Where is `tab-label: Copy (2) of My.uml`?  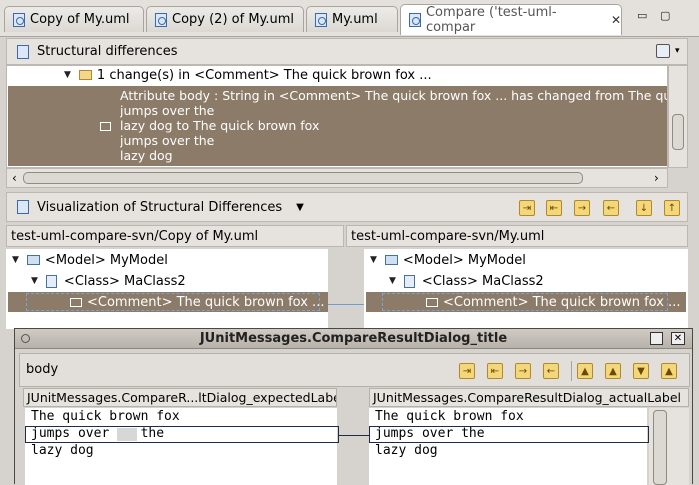 tab-label: Copy (2) of My.uml is located at coordinates (233, 19).